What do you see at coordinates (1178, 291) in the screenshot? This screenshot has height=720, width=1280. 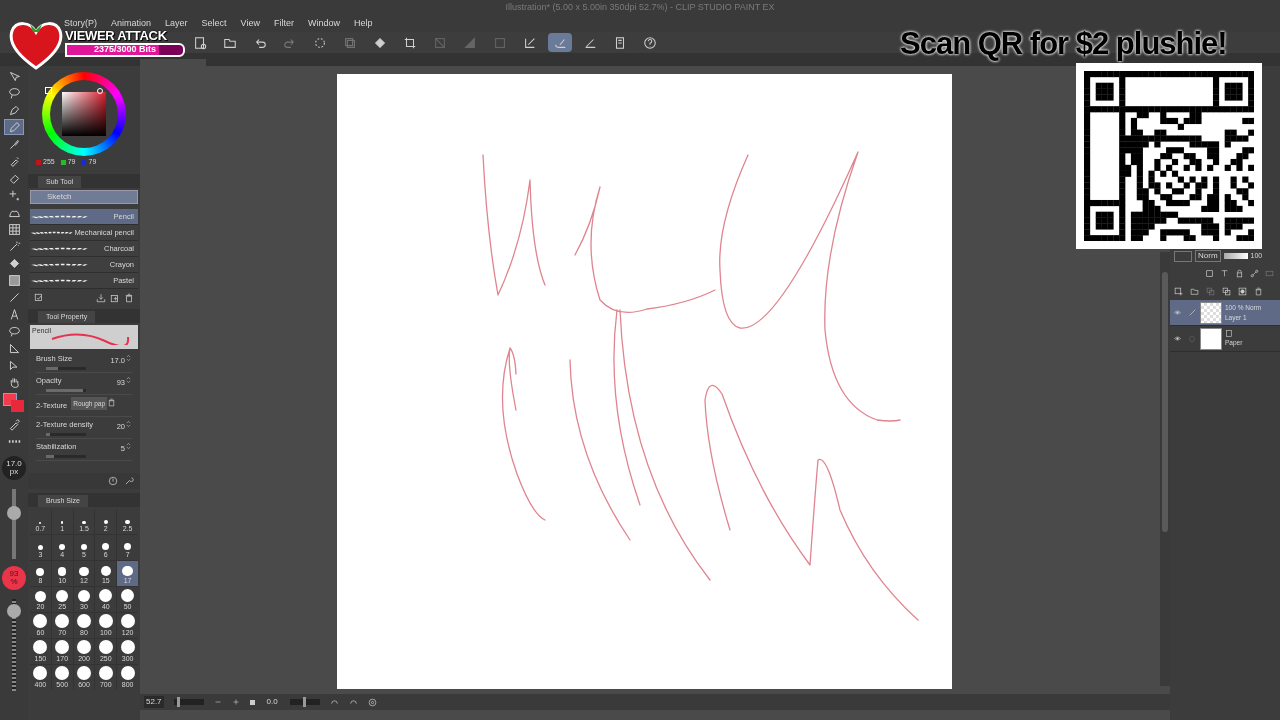 I see `new-layer-icon` at bounding box center [1178, 291].